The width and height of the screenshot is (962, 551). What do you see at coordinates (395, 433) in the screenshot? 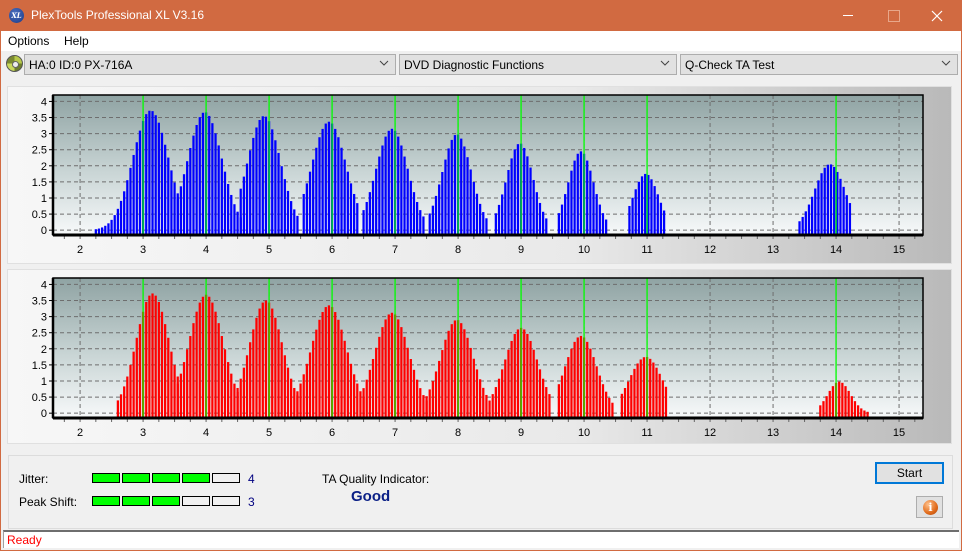
I see `x-tick-label: 7` at bounding box center [395, 433].